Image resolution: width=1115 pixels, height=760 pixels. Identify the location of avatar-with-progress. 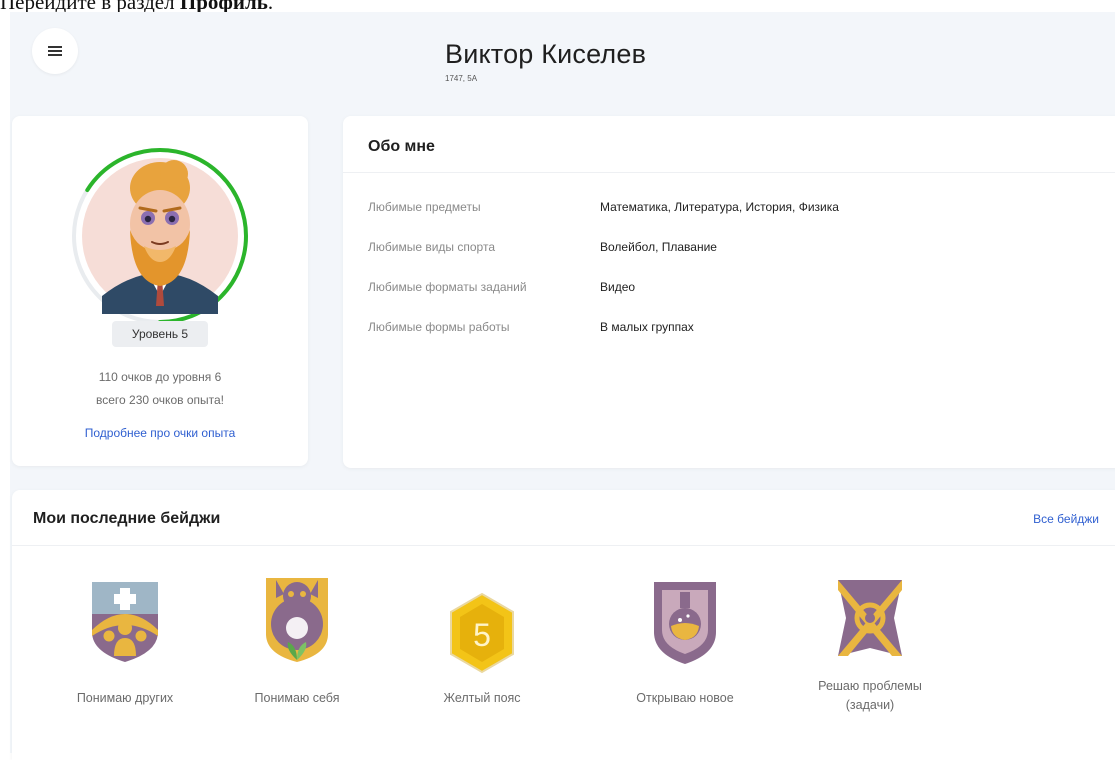
(160, 236).